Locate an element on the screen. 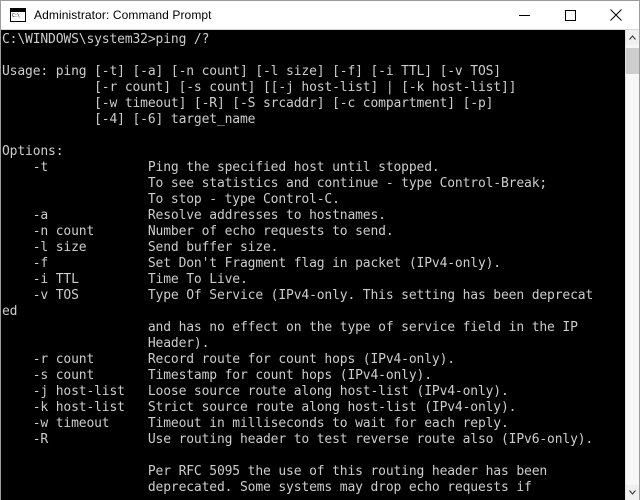 This screenshot has height=500, width=640. caption-button-group is located at coordinates (570, 15).